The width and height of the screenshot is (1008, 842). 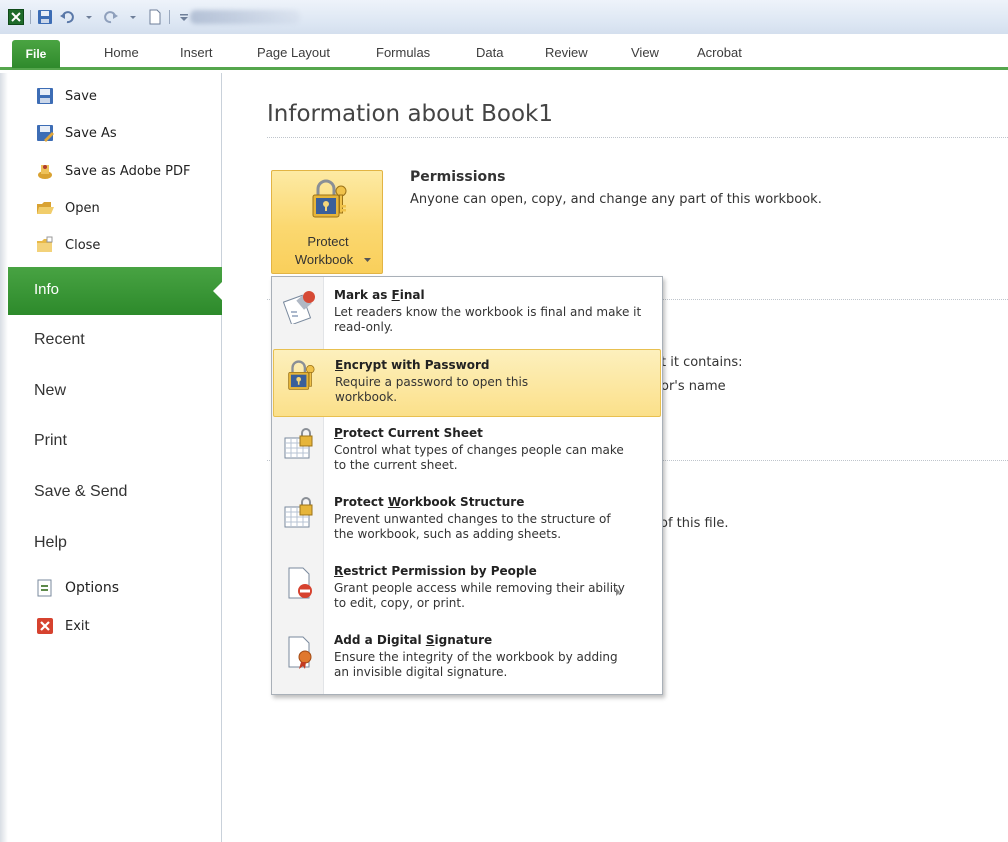 I want to click on nav-shadow, so click(x=4, y=457).